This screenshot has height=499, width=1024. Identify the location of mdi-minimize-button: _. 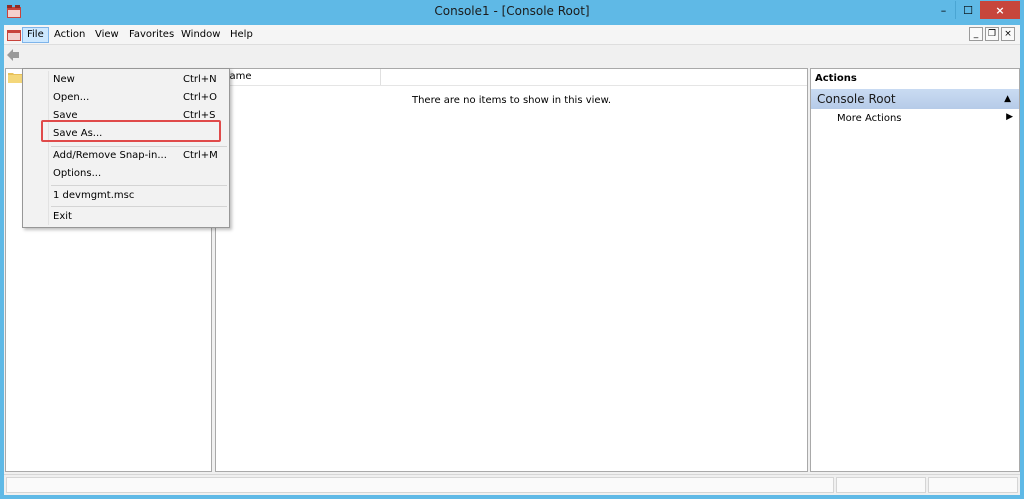
(976, 34).